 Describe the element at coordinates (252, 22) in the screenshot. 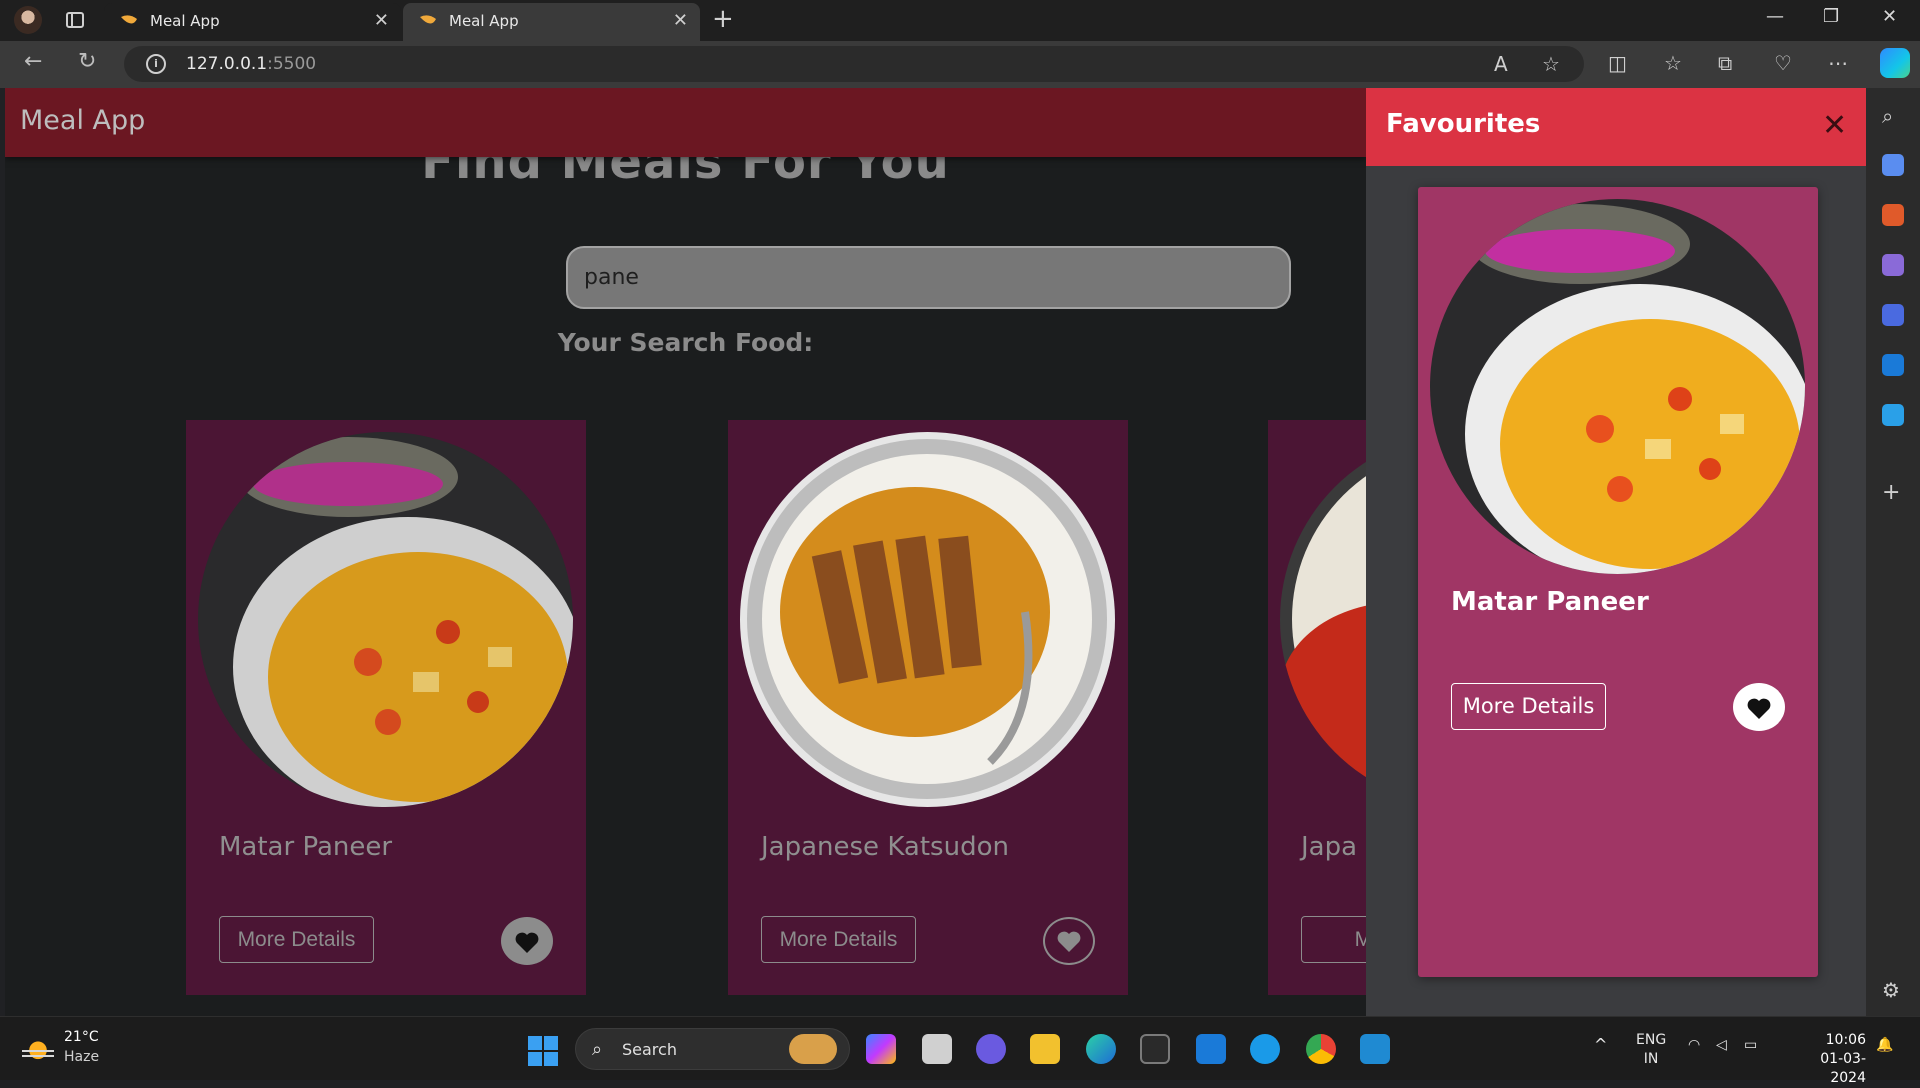

I see `browser-tab-1: Meal App ✕` at that location.